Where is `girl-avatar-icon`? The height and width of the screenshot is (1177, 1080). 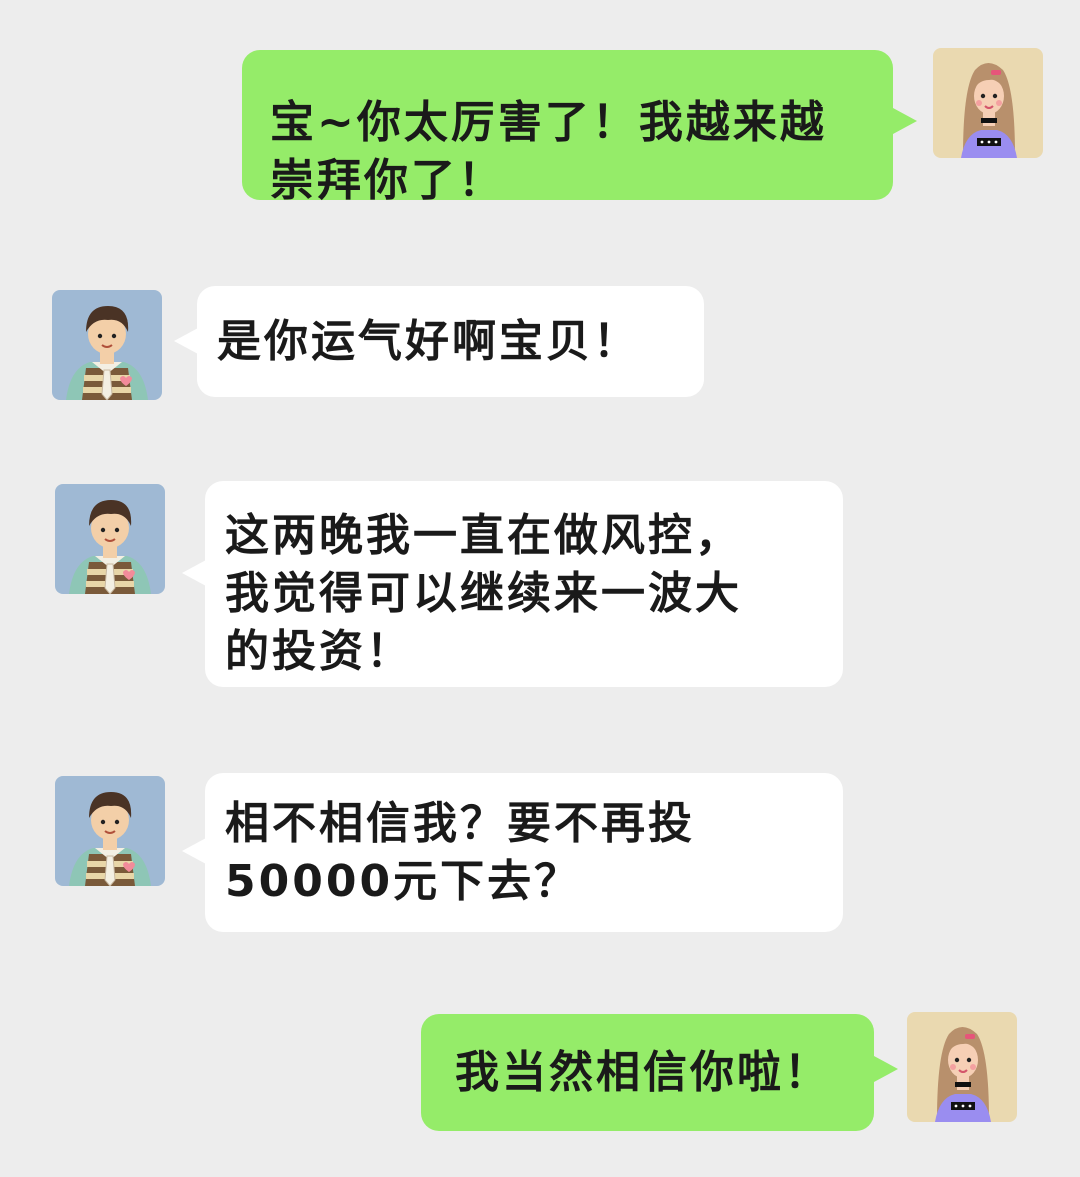
girl-avatar-icon is located at coordinates (962, 1067).